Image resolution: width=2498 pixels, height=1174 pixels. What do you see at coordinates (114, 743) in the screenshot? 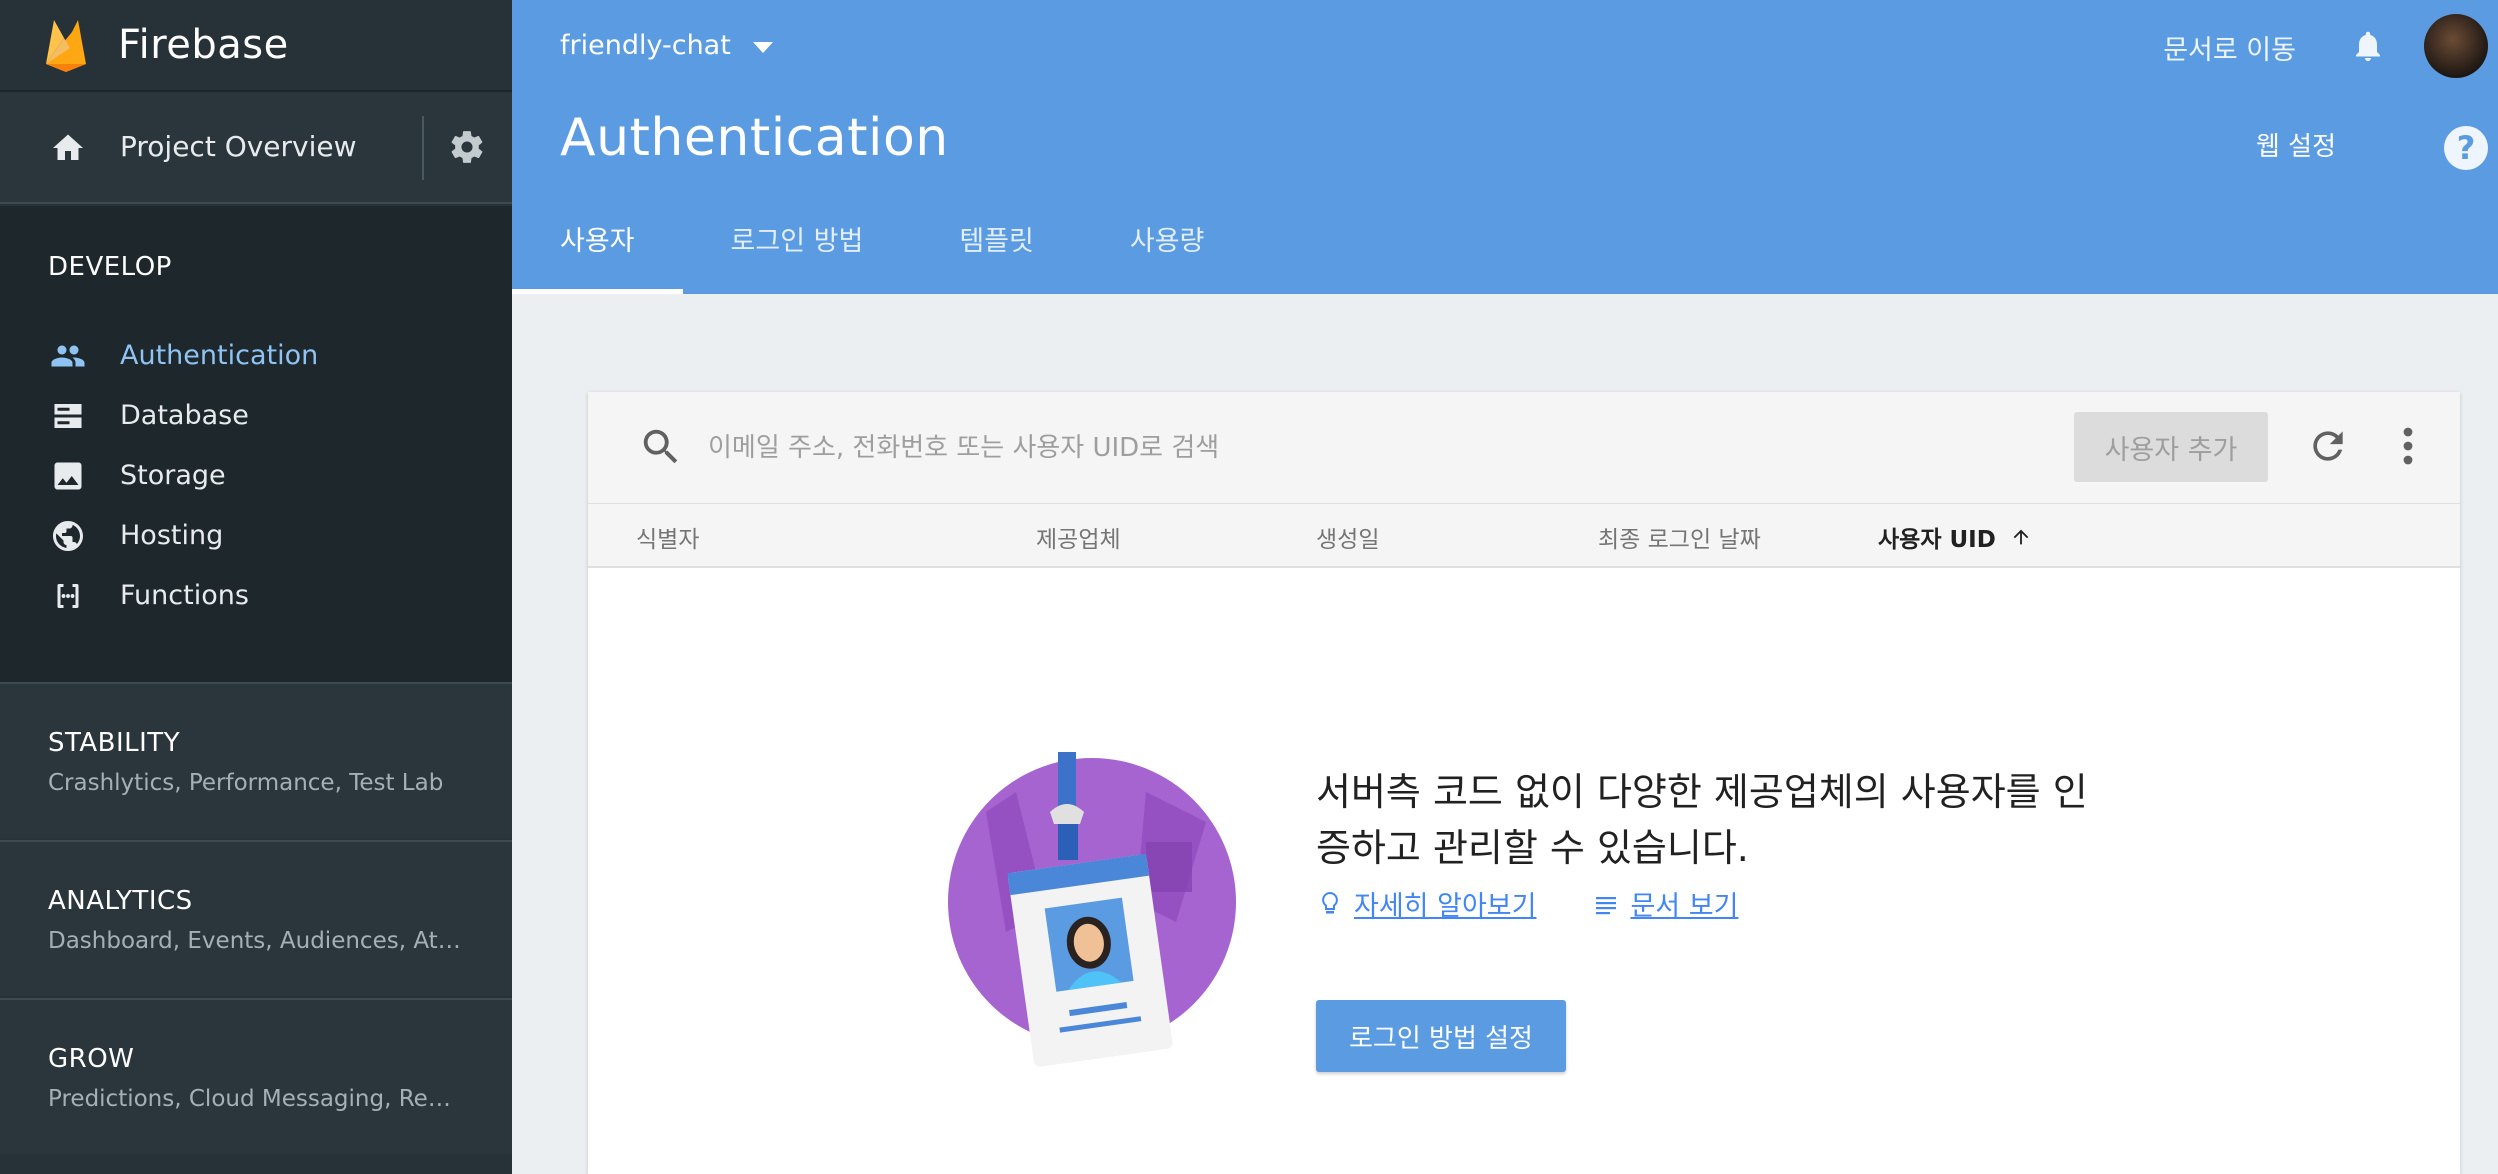
I see `section-title: STABILITY` at bounding box center [114, 743].